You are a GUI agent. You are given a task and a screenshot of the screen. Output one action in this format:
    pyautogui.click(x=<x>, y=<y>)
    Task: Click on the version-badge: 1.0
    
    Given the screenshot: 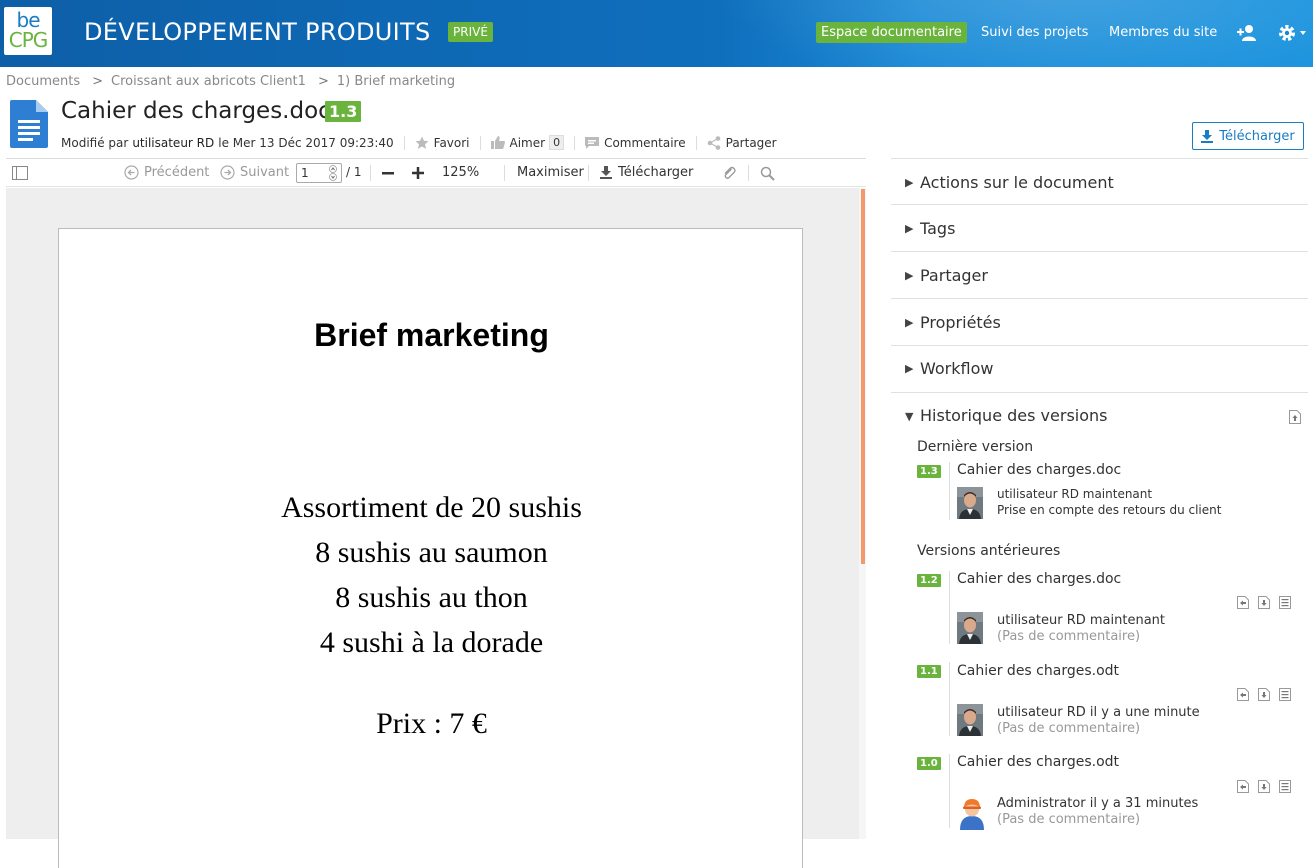 What is the action you would take?
    pyautogui.click(x=929, y=763)
    